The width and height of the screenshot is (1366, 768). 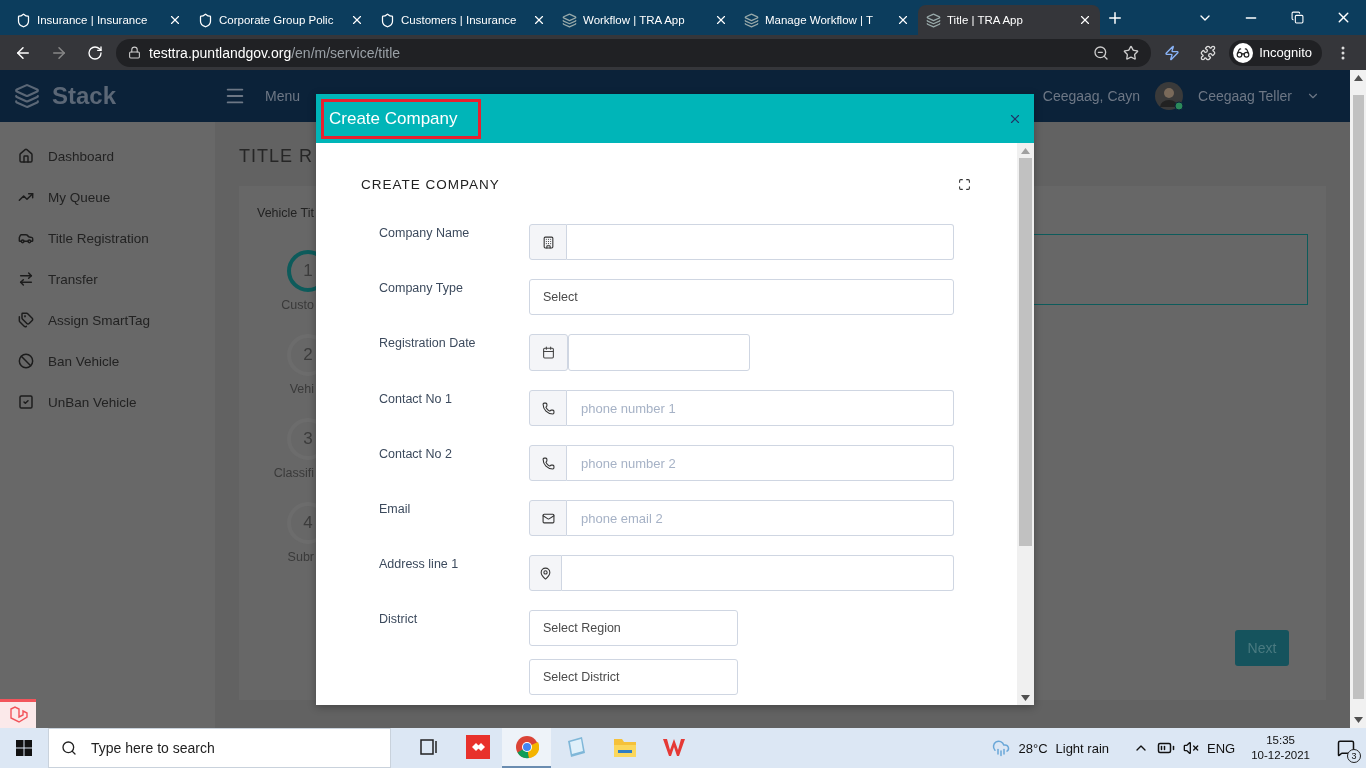 What do you see at coordinates (1131, 52) in the screenshot?
I see `star-icon` at bounding box center [1131, 52].